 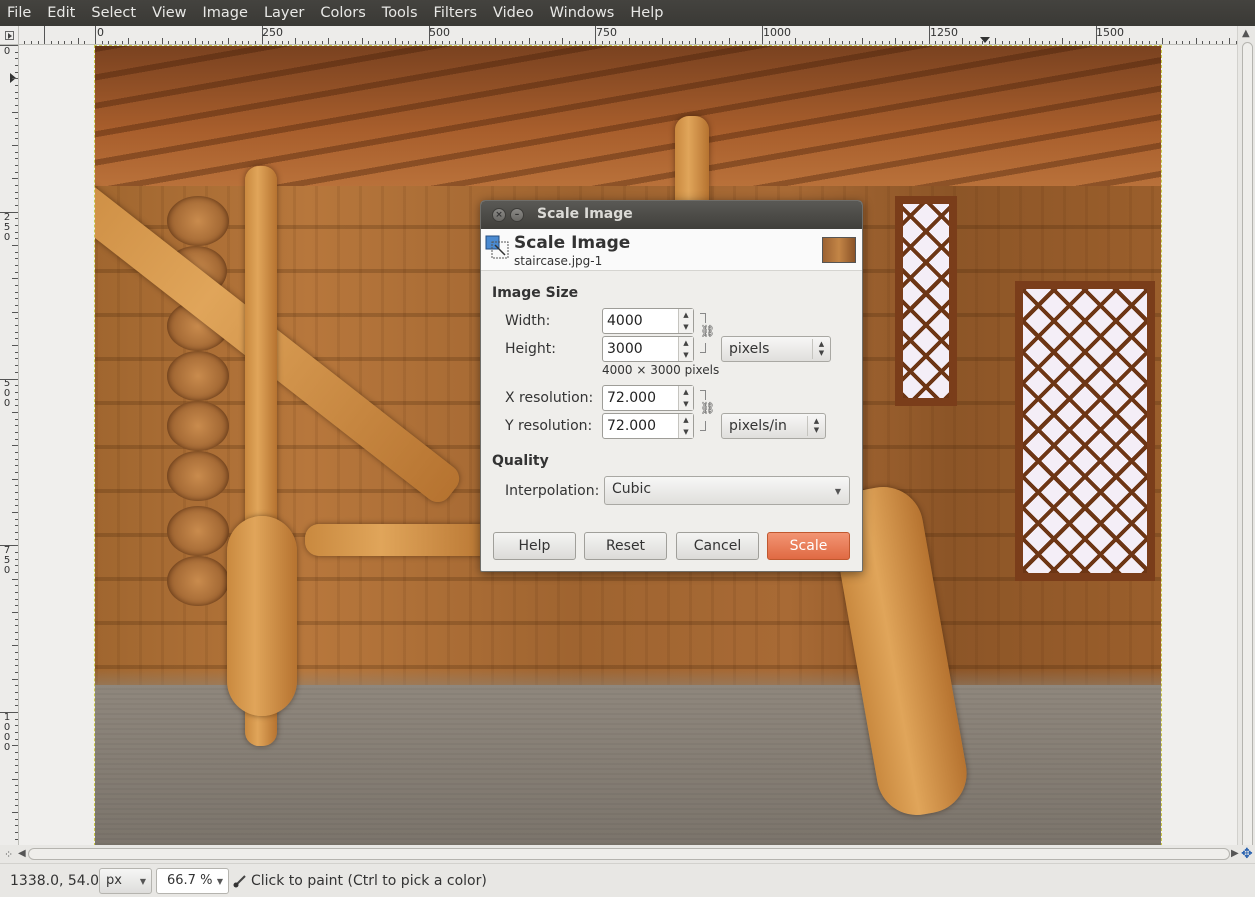 I want to click on scroll-up-icon: ▲, so click(x=1246, y=33).